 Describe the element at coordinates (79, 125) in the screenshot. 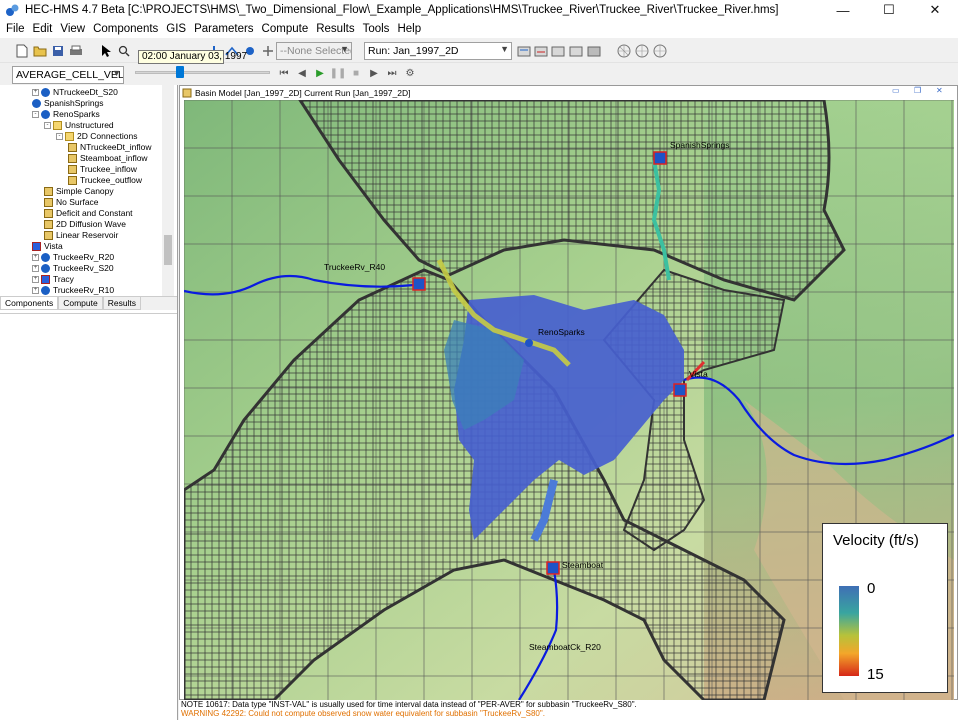

I see `tree-item: - Unstructured` at that location.